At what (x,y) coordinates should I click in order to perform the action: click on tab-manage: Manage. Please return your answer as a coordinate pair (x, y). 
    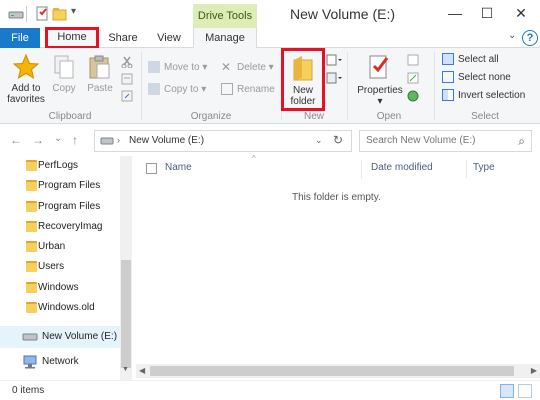
    Looking at the image, I should click on (225, 38).